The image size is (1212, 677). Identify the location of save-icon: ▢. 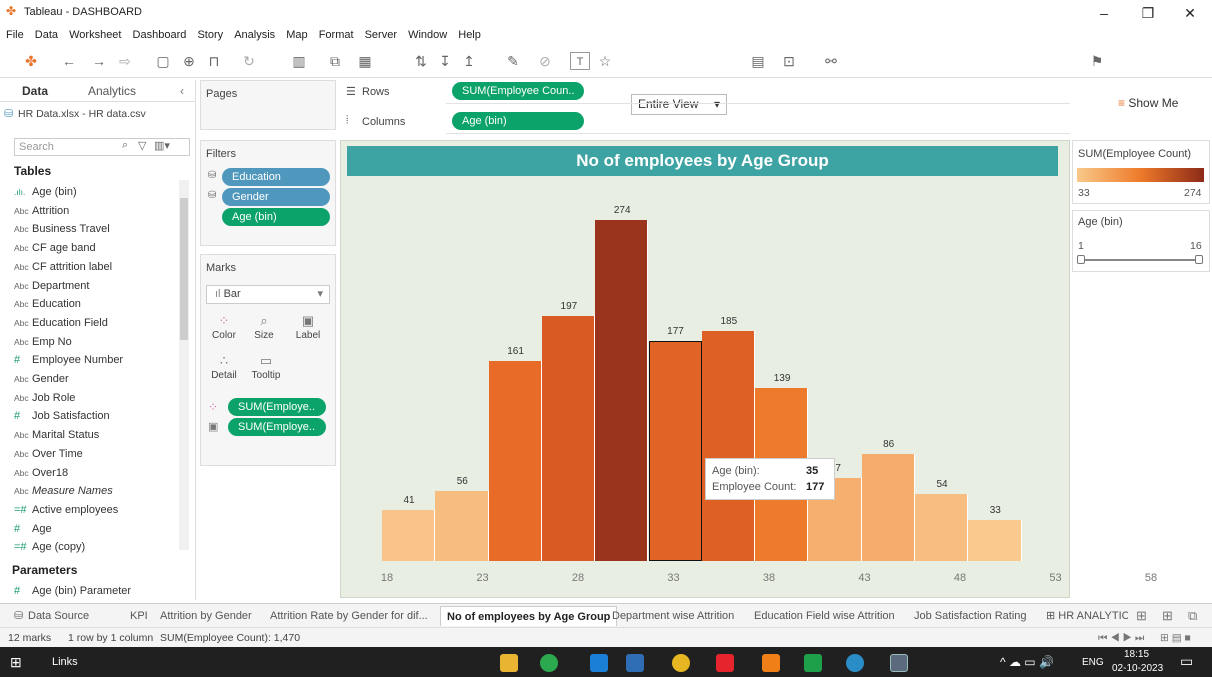
(163, 61).